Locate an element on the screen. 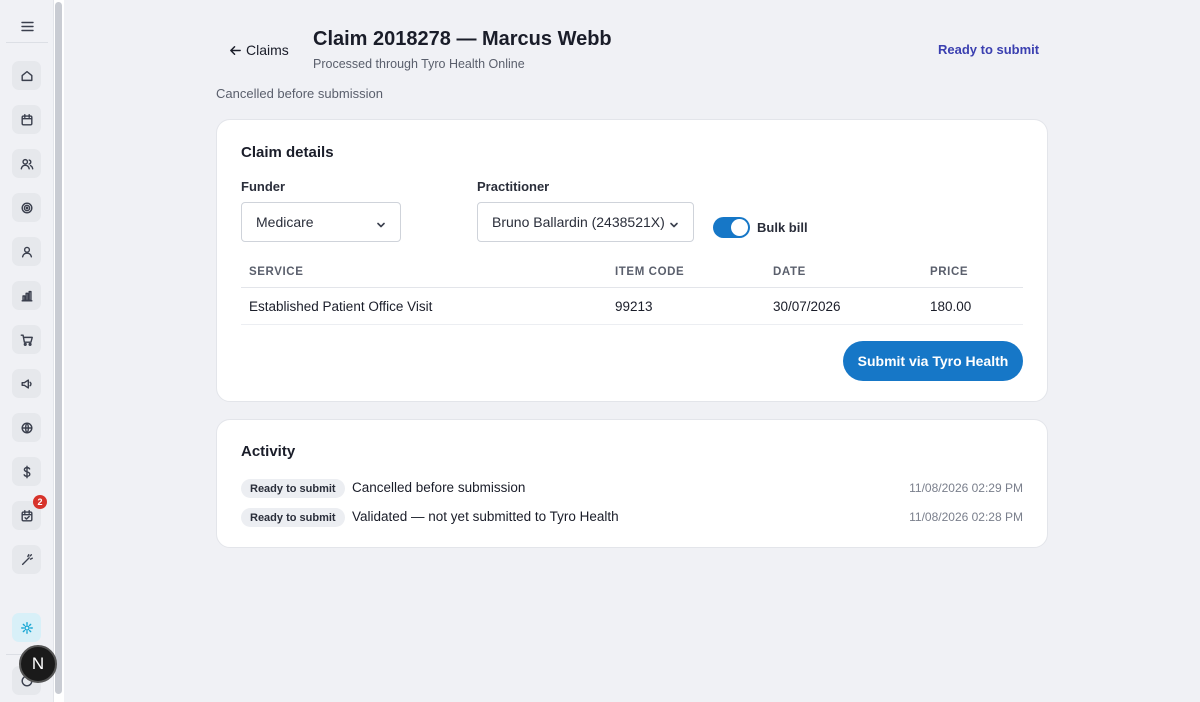 This screenshot has height=702, width=1200. calendar-icon is located at coordinates (26, 119).